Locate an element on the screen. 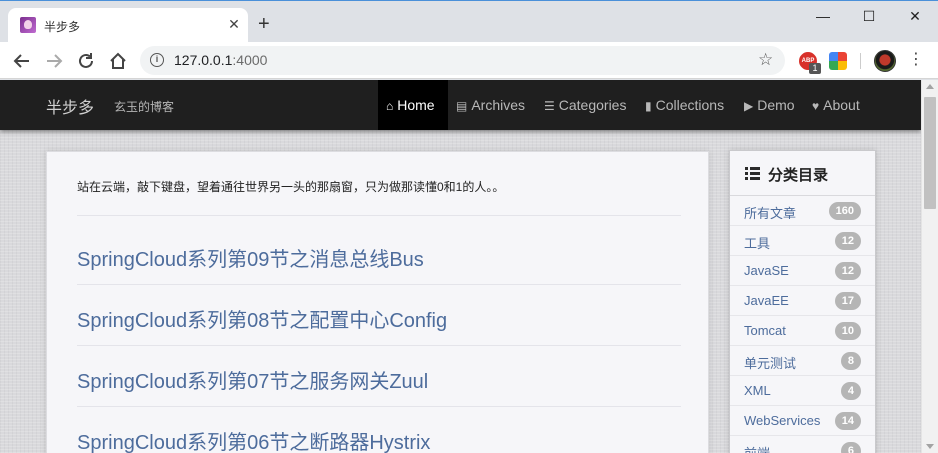 Image resolution: width=938 pixels, height=453 pixels. page-scrollbar is located at coordinates (929, 266).